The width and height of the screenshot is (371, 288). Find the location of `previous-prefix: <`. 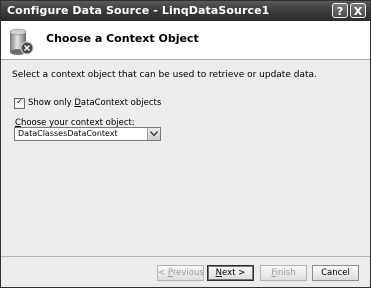

previous-prefix: < is located at coordinates (163, 273).